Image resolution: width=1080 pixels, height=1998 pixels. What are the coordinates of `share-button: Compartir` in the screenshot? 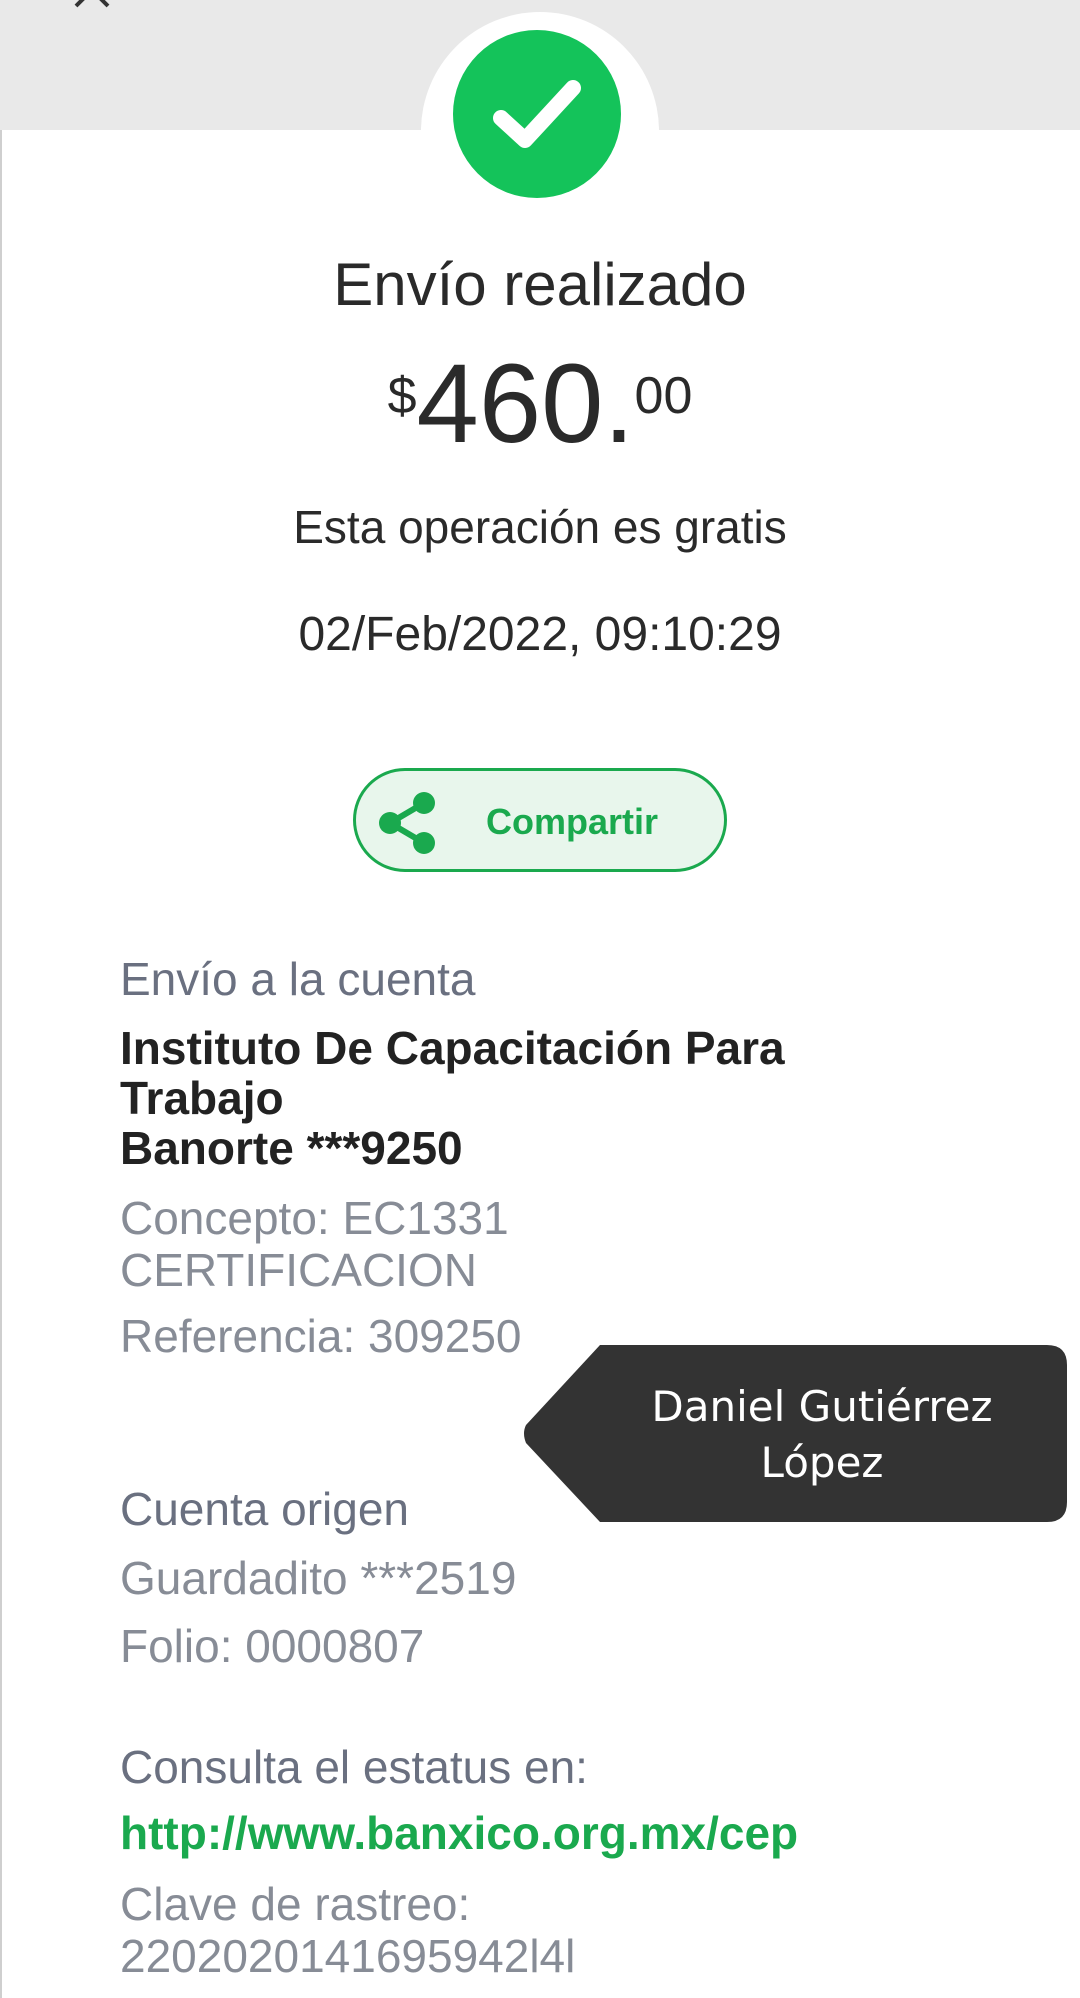 It's located at (540, 820).